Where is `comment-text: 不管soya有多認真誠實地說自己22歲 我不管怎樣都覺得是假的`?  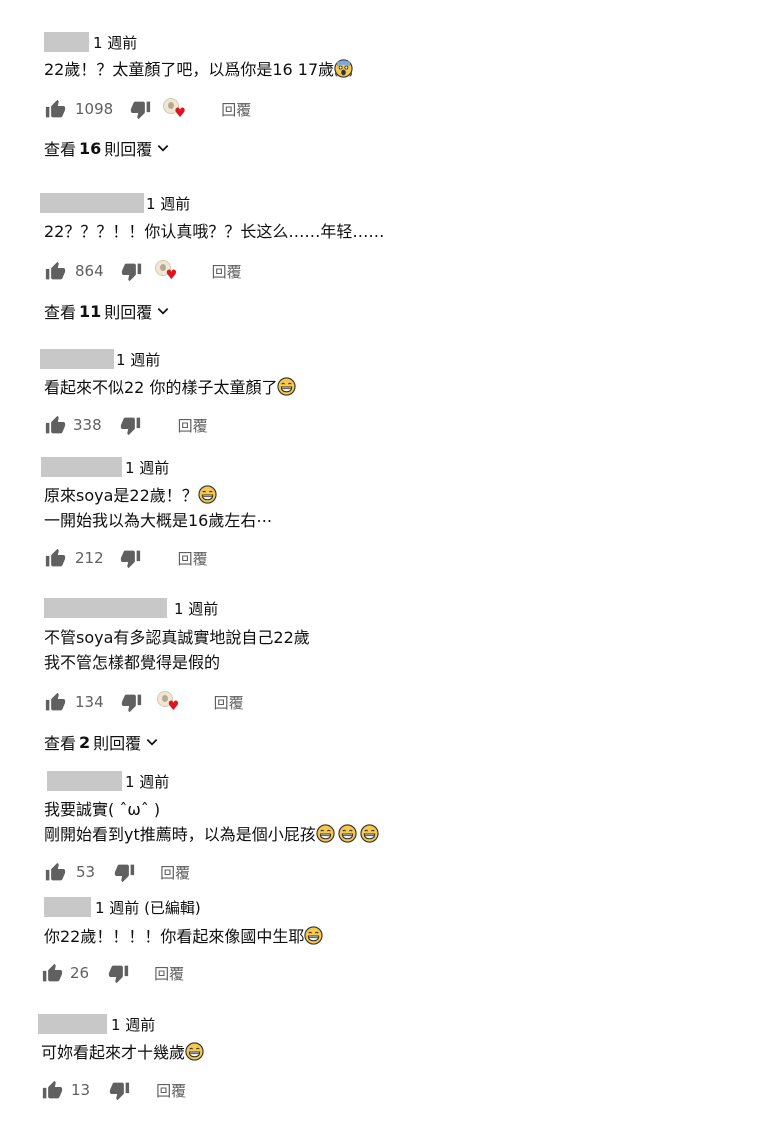 comment-text: 不管soya有多認真誠實地說自己22歲 我不管怎樣都覺得是假的 is located at coordinates (177, 650).